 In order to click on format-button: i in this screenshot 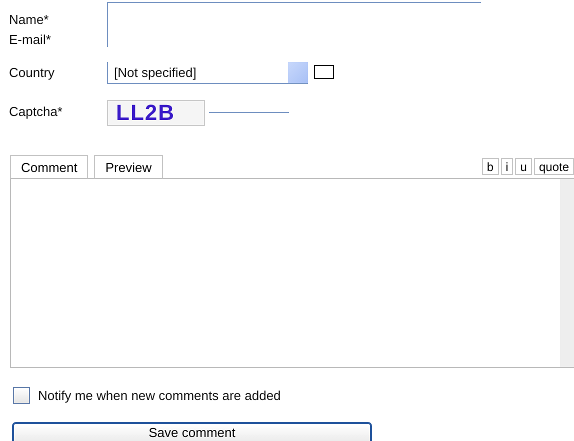, I will do `click(507, 166)`.